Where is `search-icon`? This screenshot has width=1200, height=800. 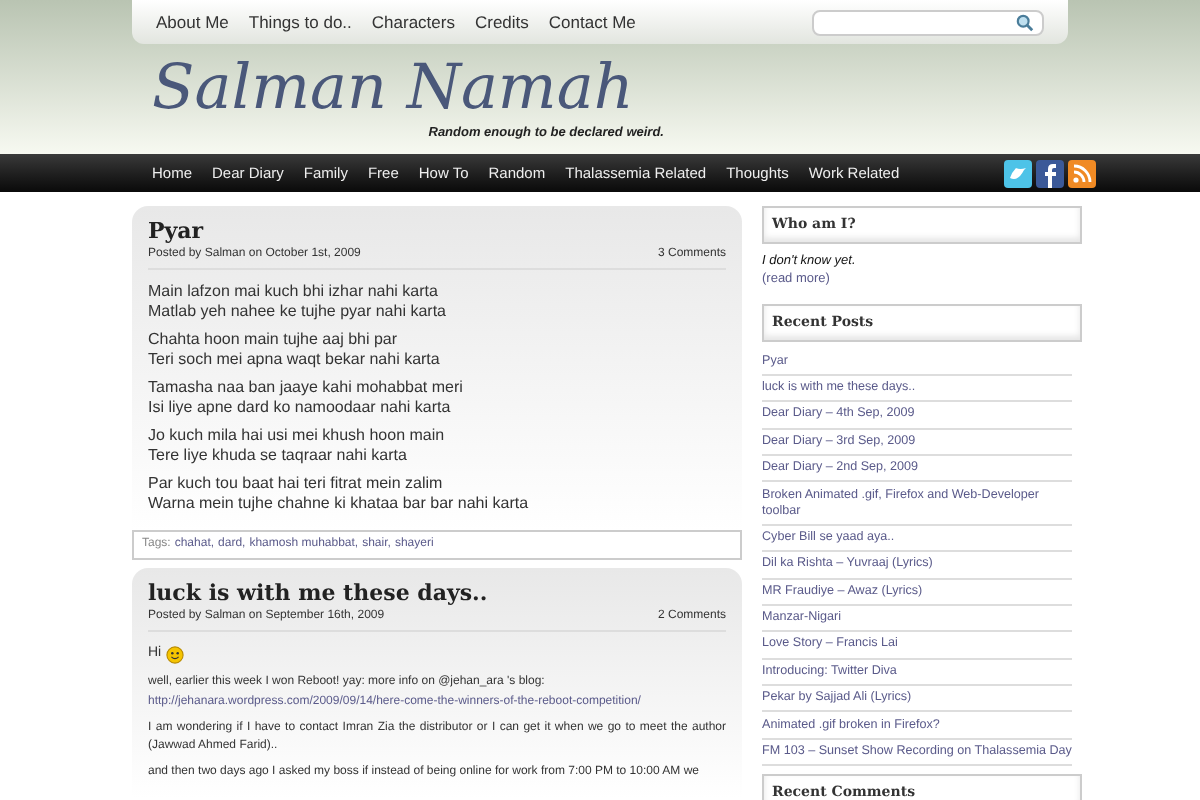 search-icon is located at coordinates (1025, 22).